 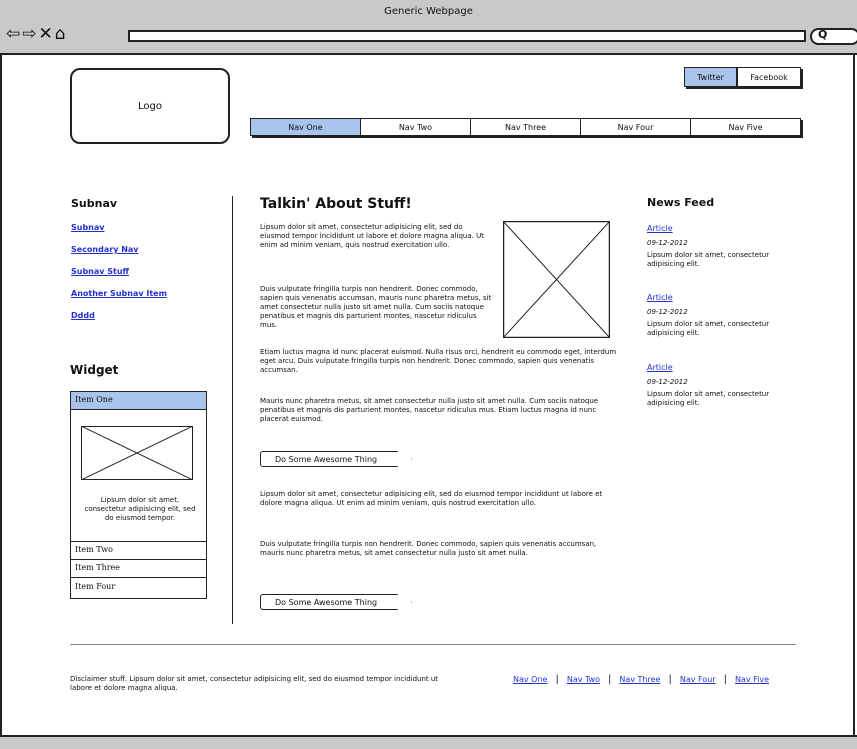 What do you see at coordinates (833, 36) in the screenshot?
I see `browser-search-box: Q` at bounding box center [833, 36].